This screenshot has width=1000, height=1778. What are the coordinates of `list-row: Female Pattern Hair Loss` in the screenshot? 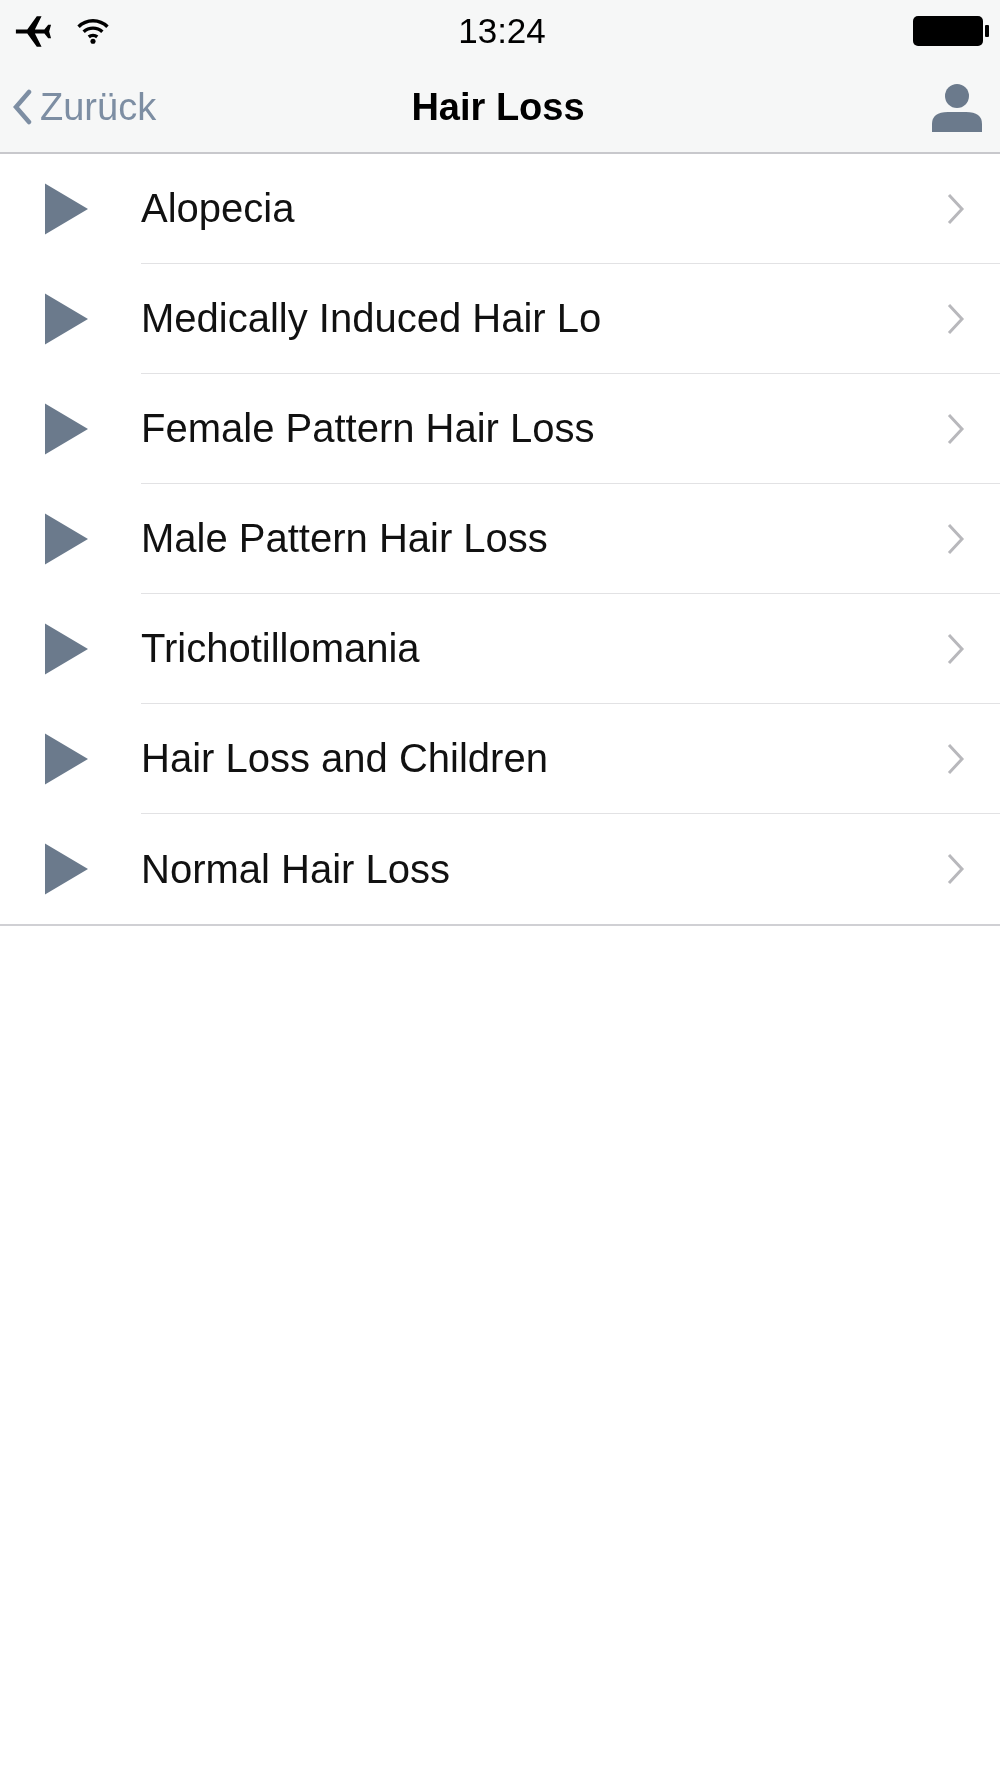 It's located at (500, 429).